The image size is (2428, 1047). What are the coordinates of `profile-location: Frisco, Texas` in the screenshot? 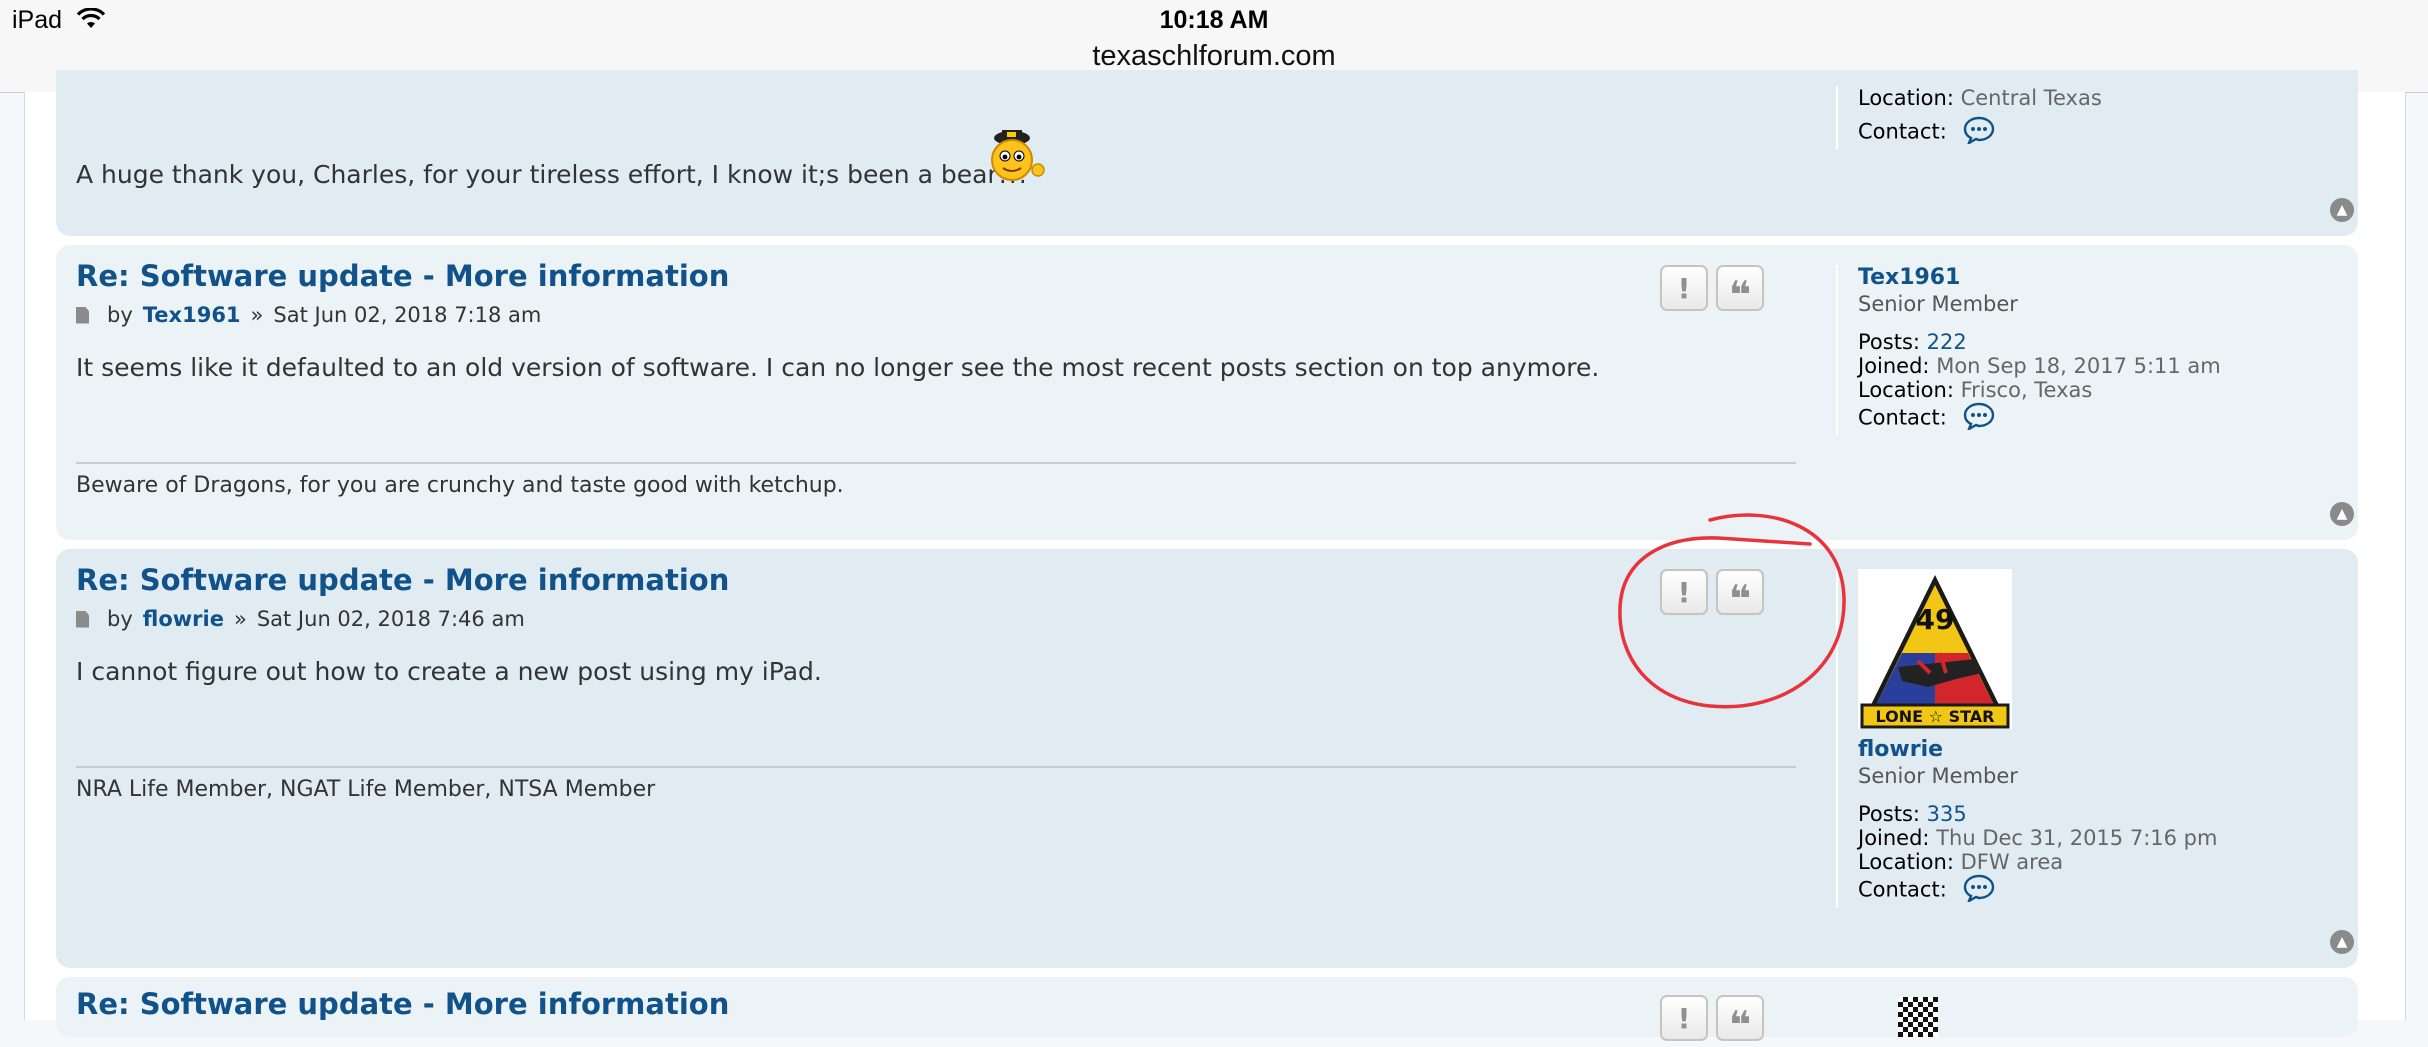 It's located at (2026, 390).